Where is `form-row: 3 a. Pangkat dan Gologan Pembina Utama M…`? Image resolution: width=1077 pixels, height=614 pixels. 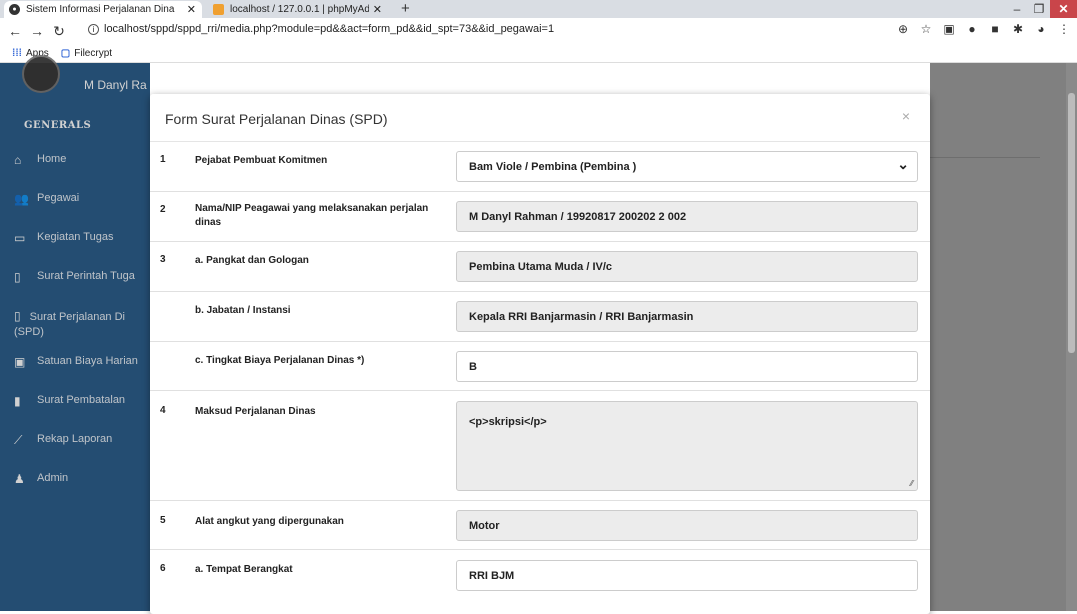
form-row: 3 a. Pangkat dan Gologan Pembina Utama M… is located at coordinates (540, 267).